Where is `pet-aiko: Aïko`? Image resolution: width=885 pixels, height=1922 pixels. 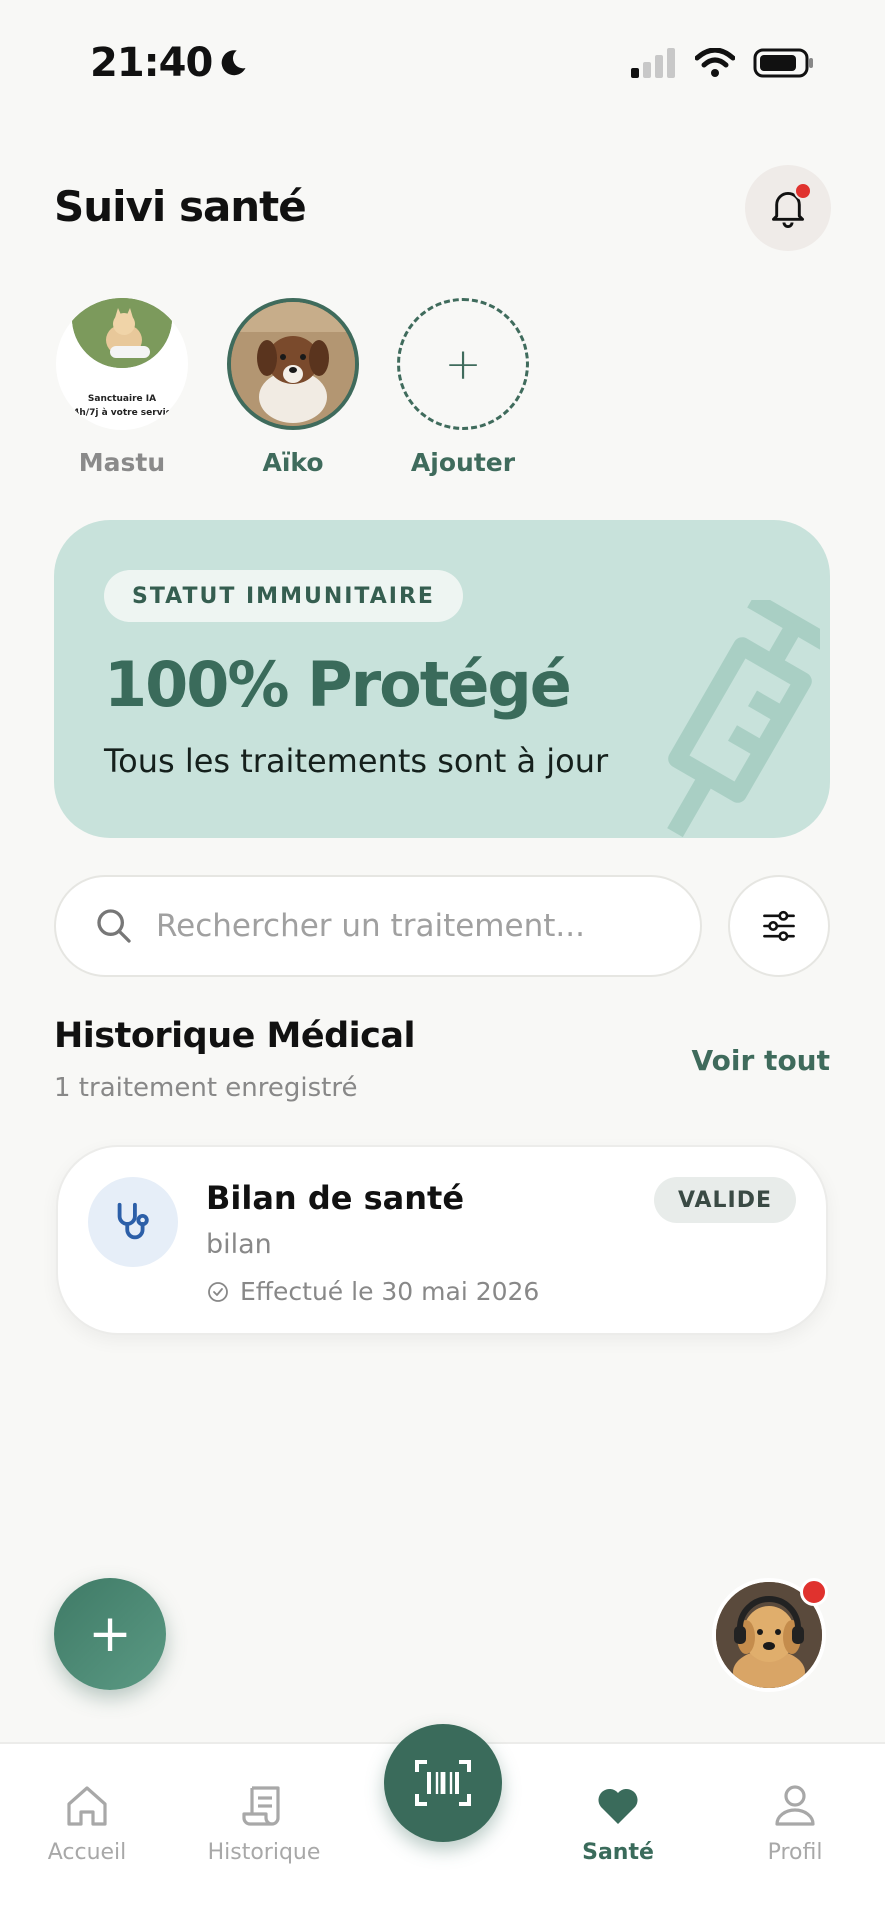
pet-aiko: Aïko is located at coordinates (293, 387).